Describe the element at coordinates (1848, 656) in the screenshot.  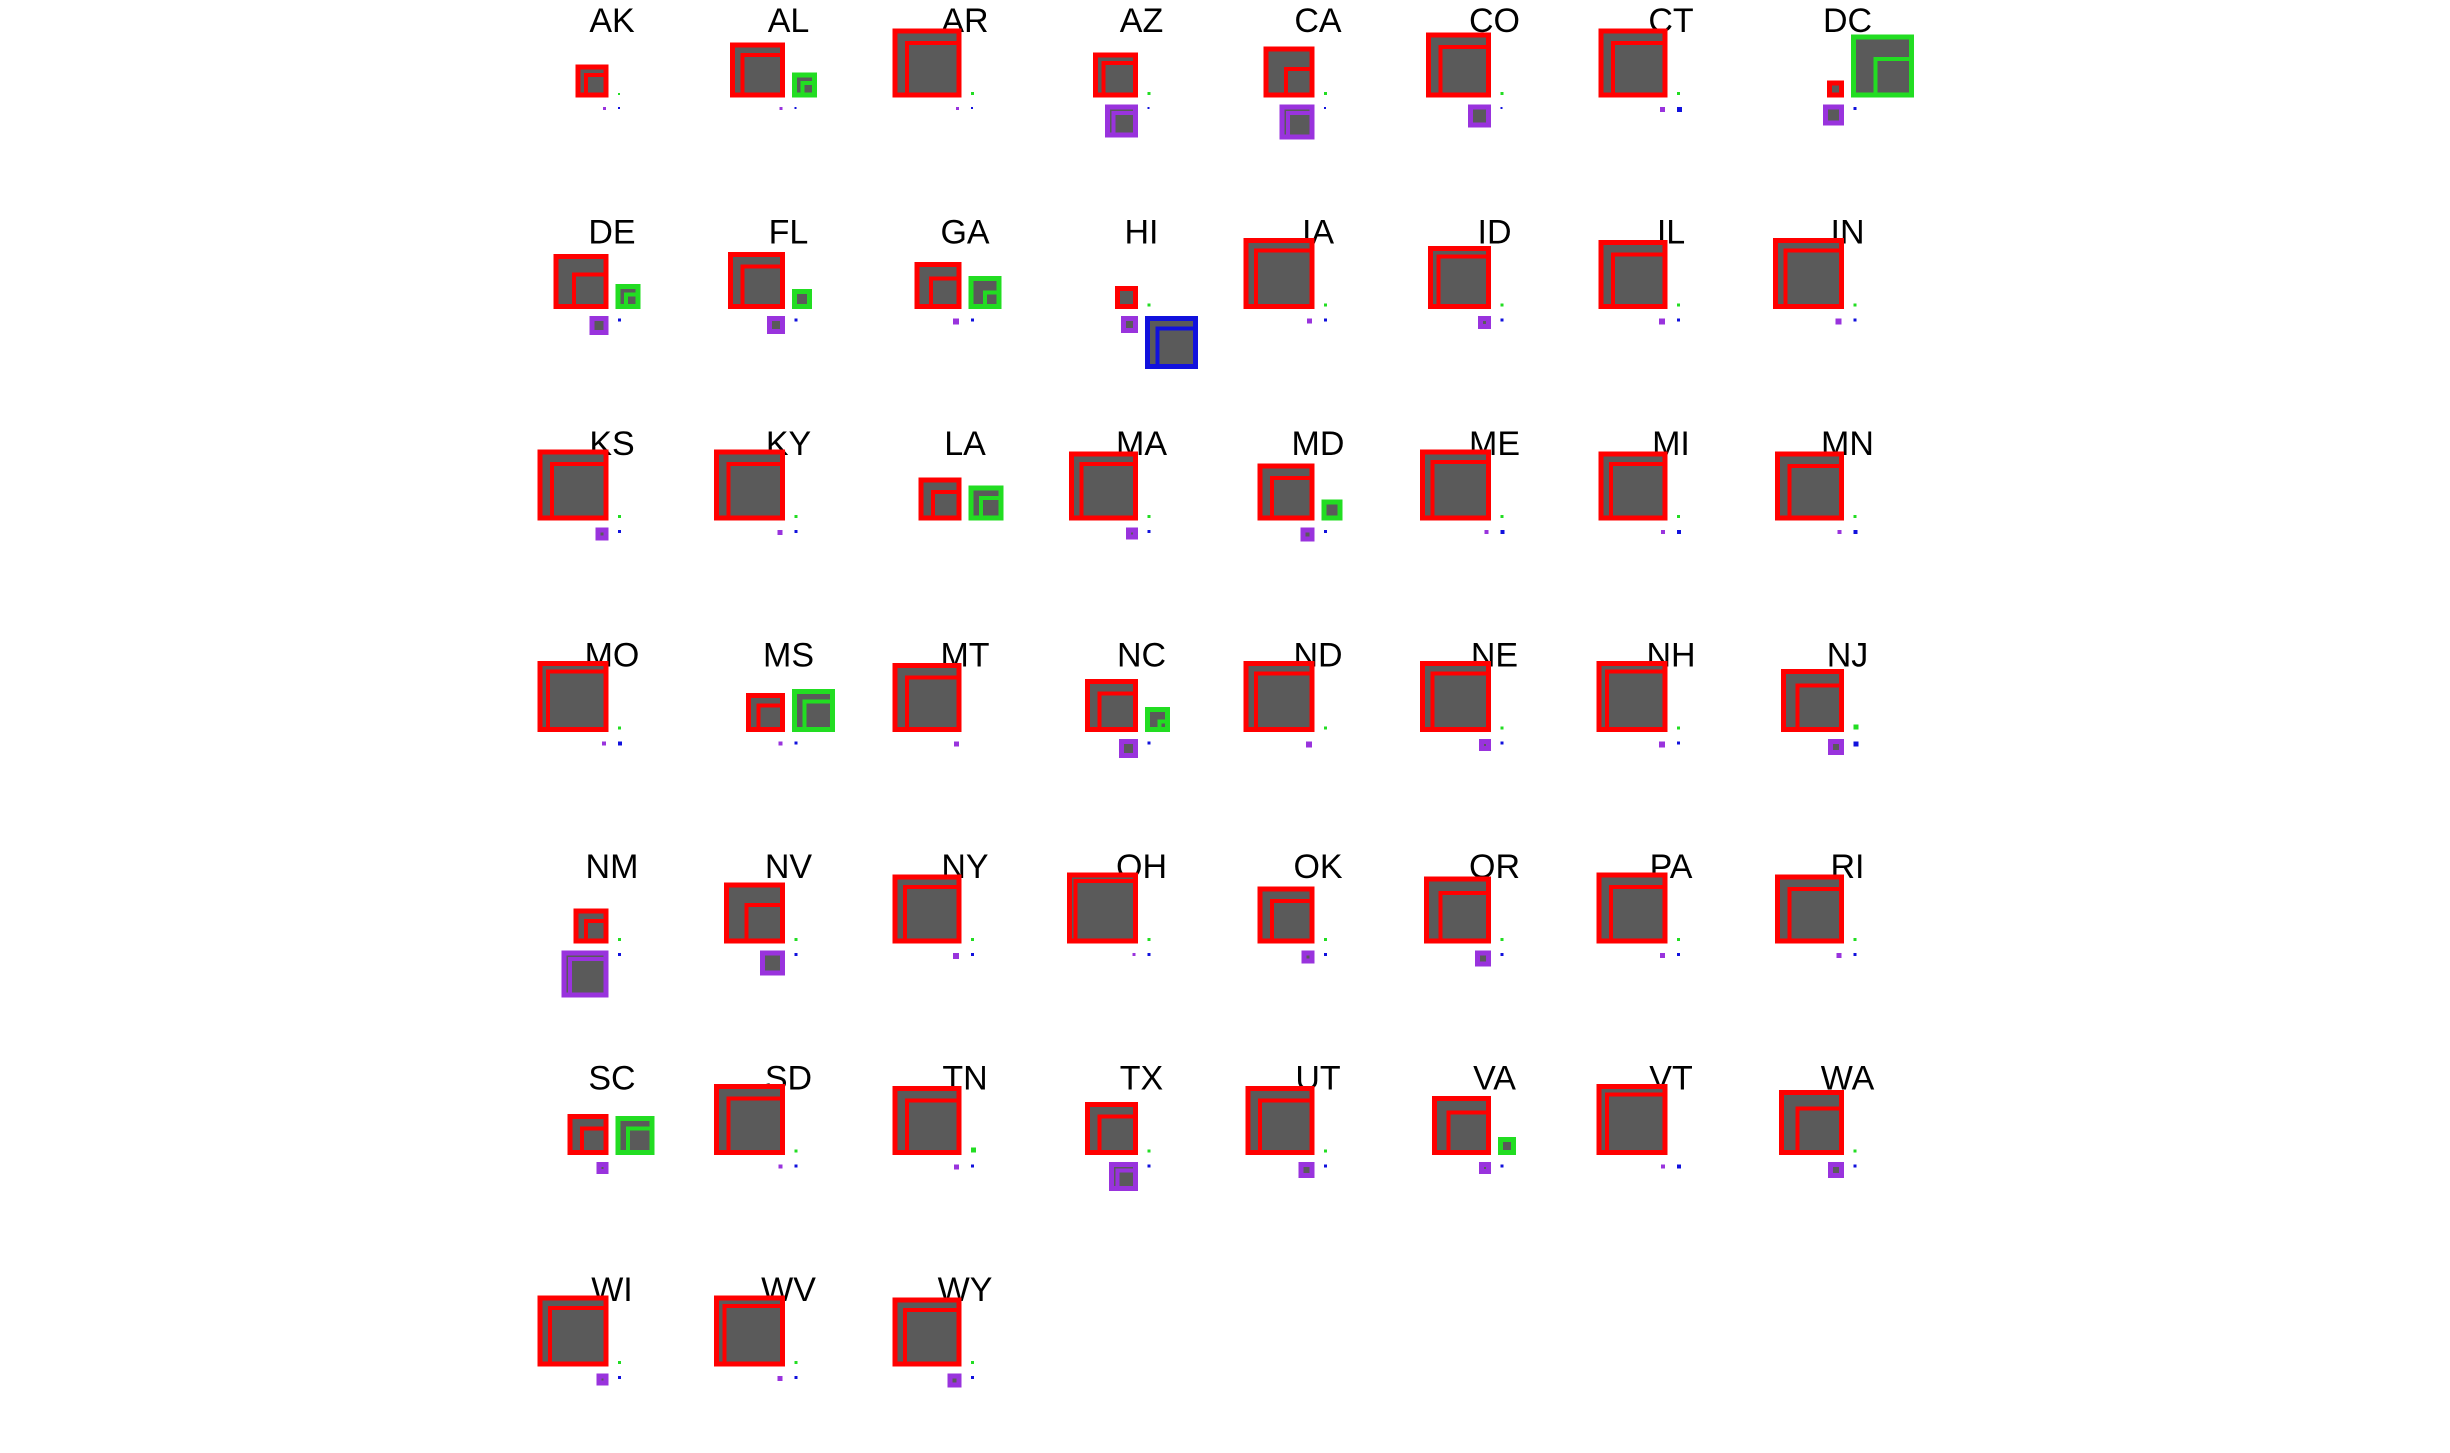
I see `state-label: NJ` at that location.